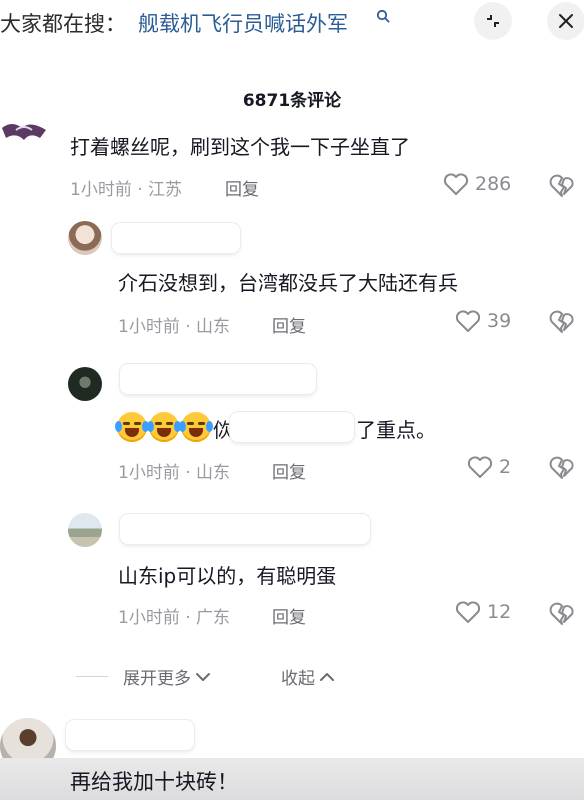 This screenshot has height=800, width=584. What do you see at coordinates (203, 676) in the screenshot?
I see `chevron-down-icon` at bounding box center [203, 676].